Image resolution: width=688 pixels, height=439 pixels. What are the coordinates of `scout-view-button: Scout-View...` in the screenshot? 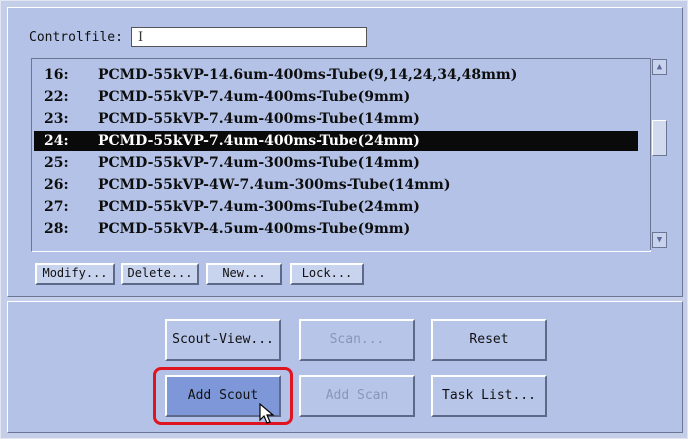 It's located at (223, 340).